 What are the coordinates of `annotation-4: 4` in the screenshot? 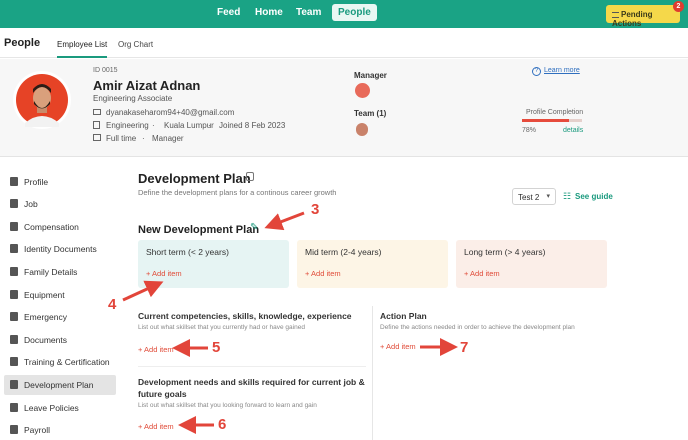 It's located at (112, 304).